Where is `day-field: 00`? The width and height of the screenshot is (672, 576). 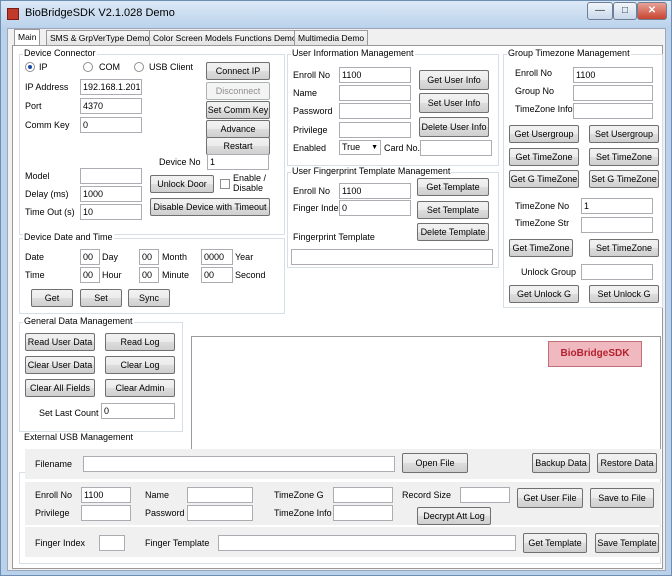
day-field: 00 is located at coordinates (90, 257).